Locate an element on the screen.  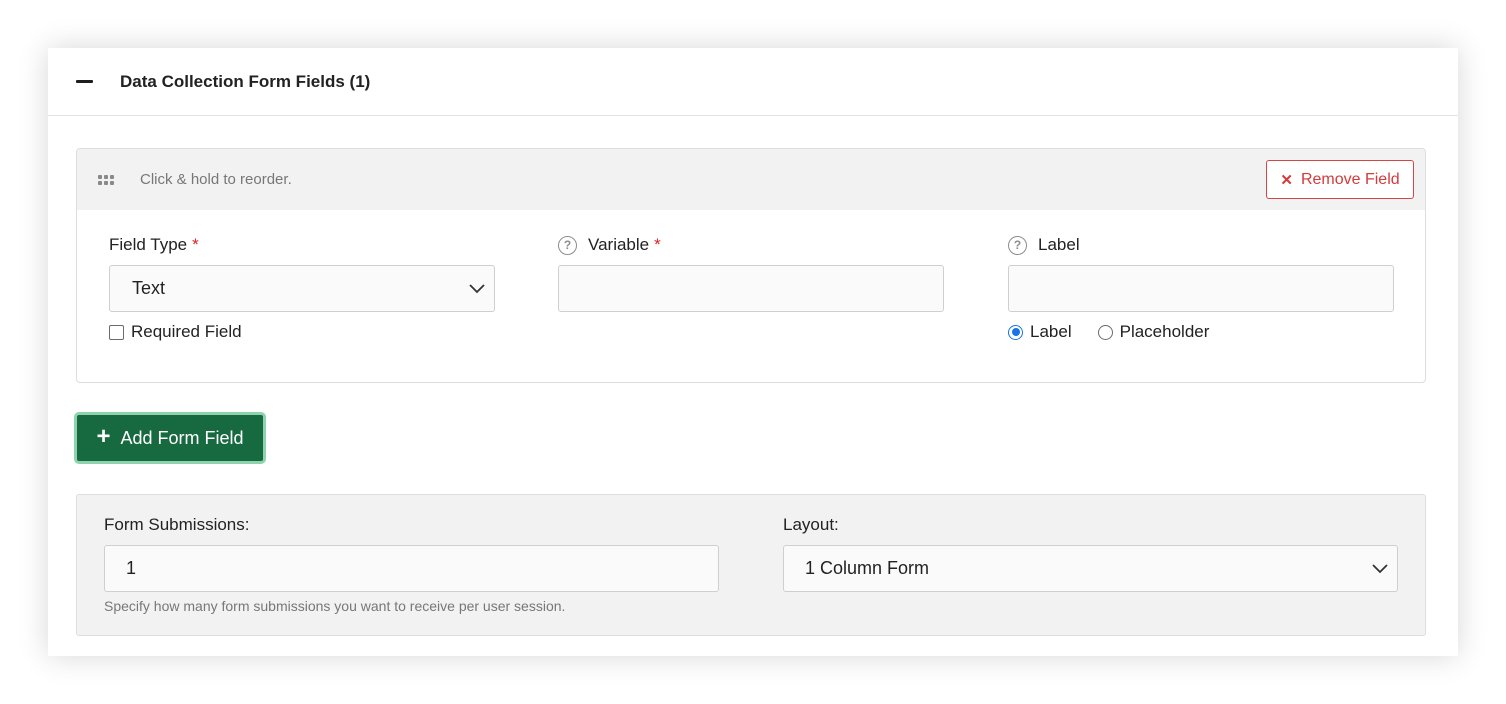
panel-title: Data Collection Form Fields (1) is located at coordinates (245, 81).